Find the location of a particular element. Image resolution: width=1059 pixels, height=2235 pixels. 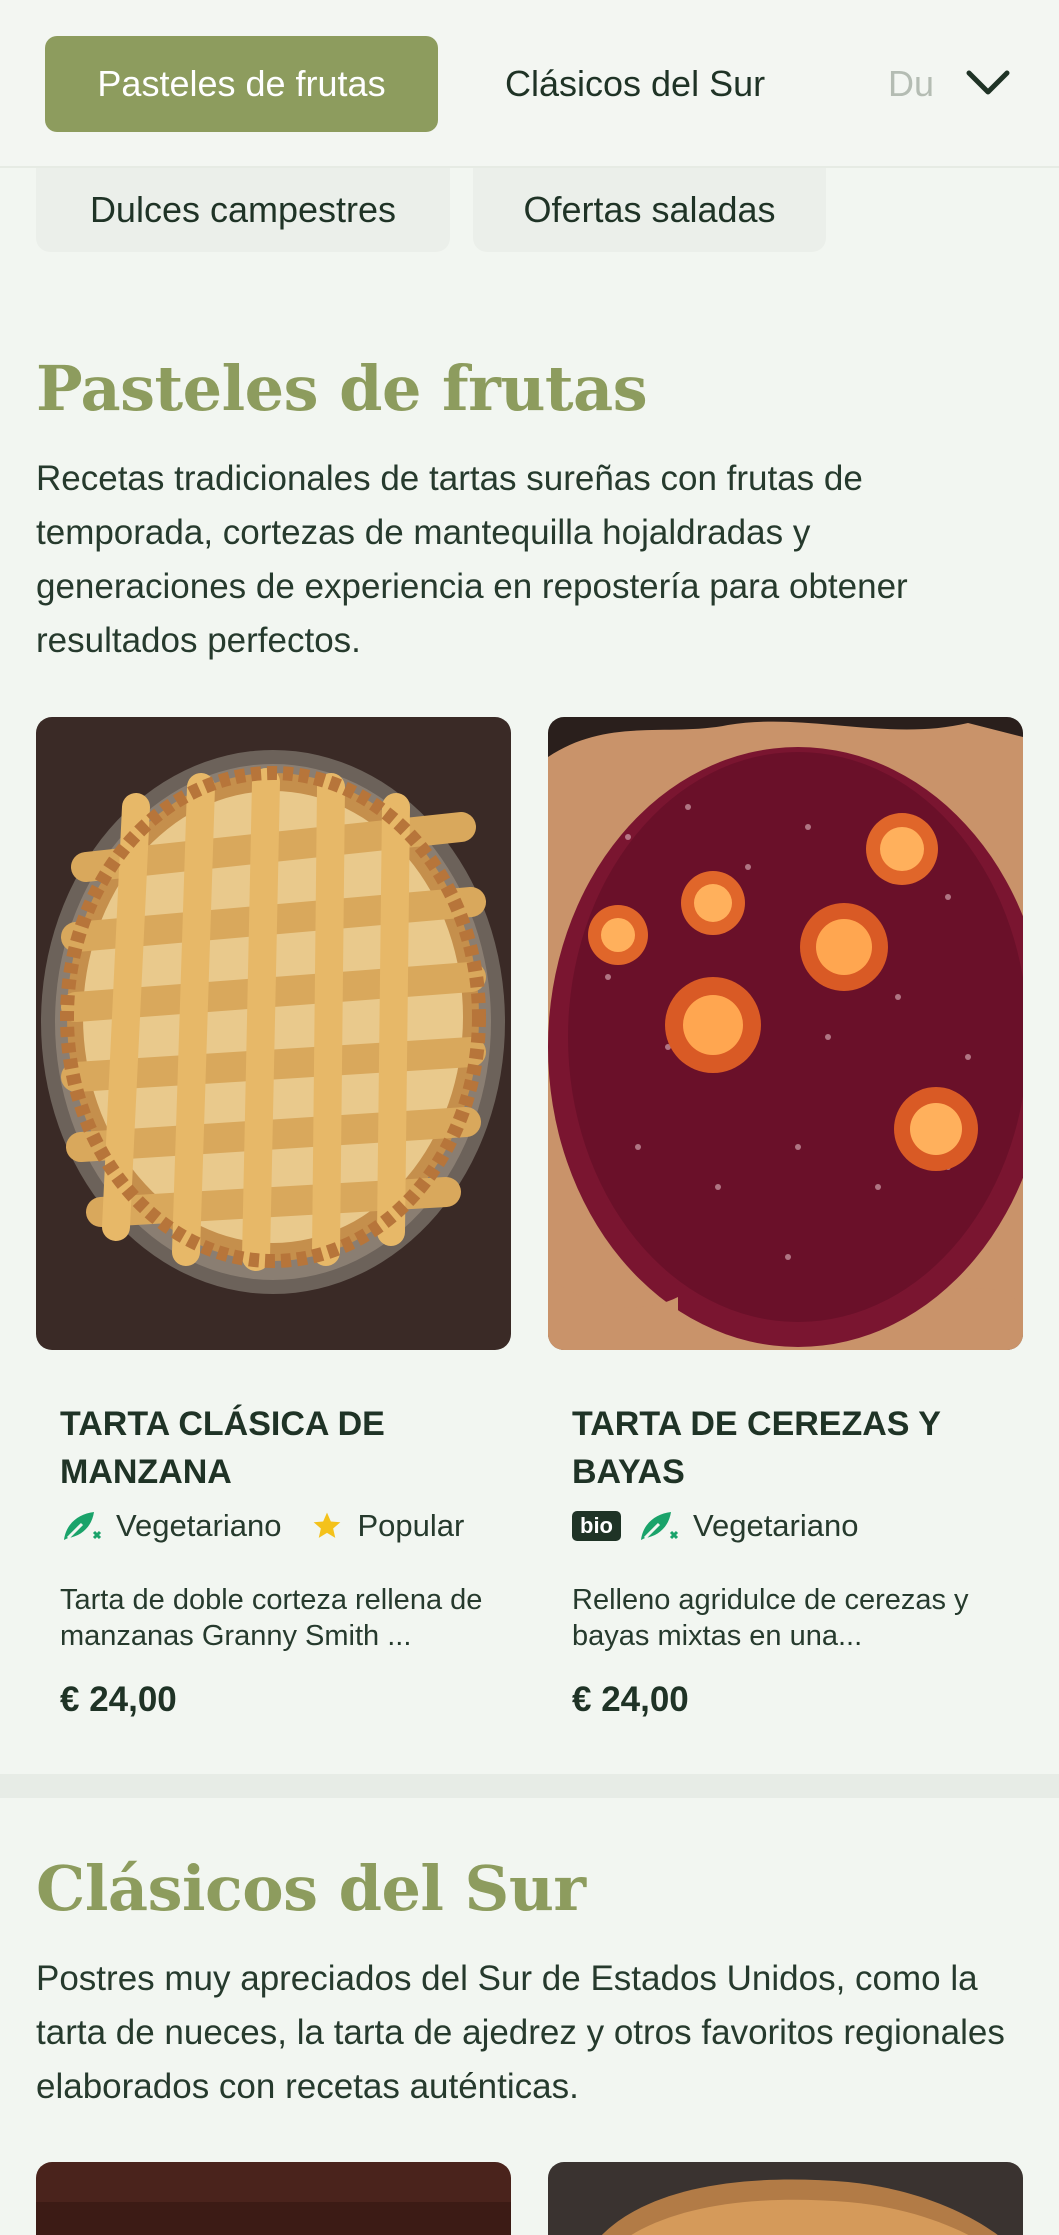

star-icon is located at coordinates (327, 1525).